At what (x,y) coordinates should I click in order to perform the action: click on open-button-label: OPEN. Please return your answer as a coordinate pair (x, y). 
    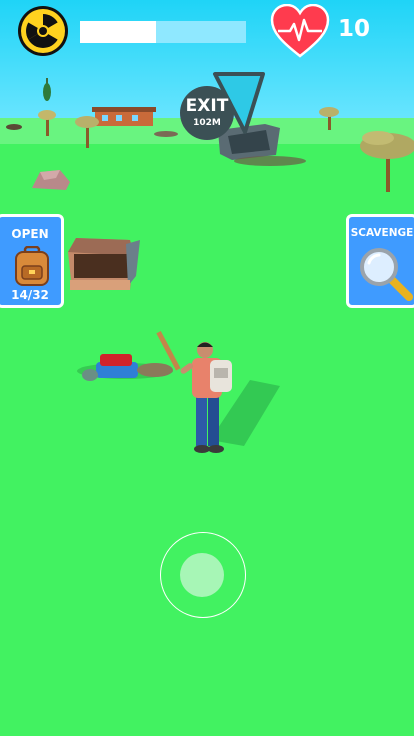
    Looking at the image, I should click on (30, 234).